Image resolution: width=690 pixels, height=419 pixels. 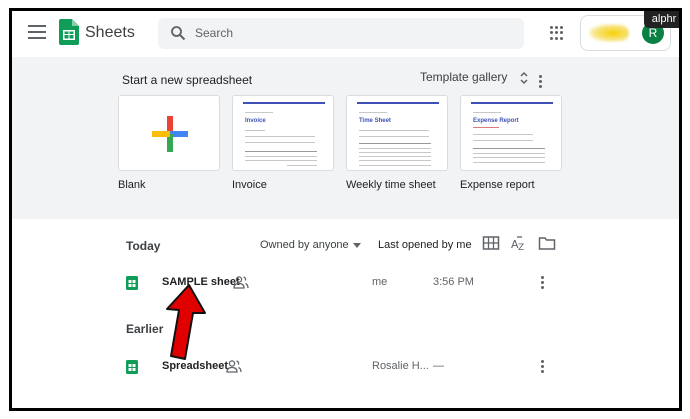 What do you see at coordinates (391, 185) in the screenshot?
I see `template-label: Weekly time sheet` at bounding box center [391, 185].